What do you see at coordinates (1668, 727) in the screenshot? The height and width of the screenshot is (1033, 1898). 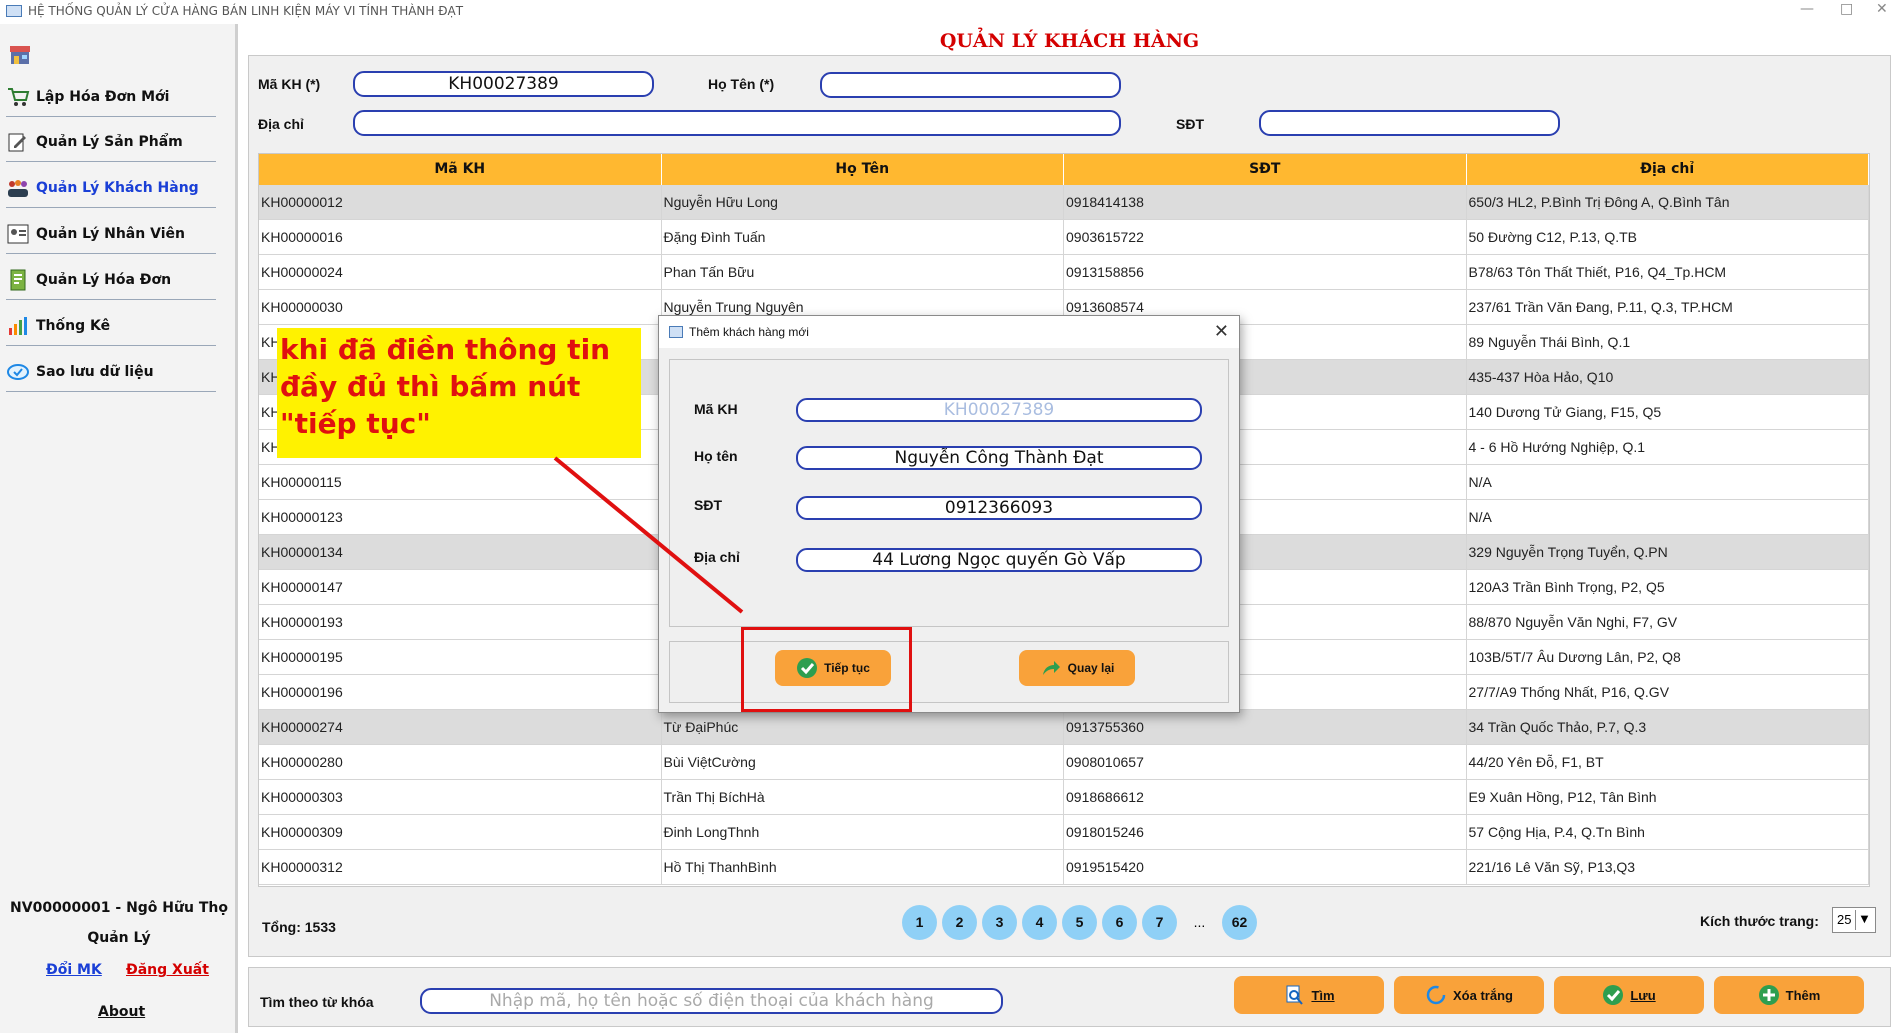 I see `cell-dia-chi: 34 Trần Quốc Thảo, P.7, Q.3` at bounding box center [1668, 727].